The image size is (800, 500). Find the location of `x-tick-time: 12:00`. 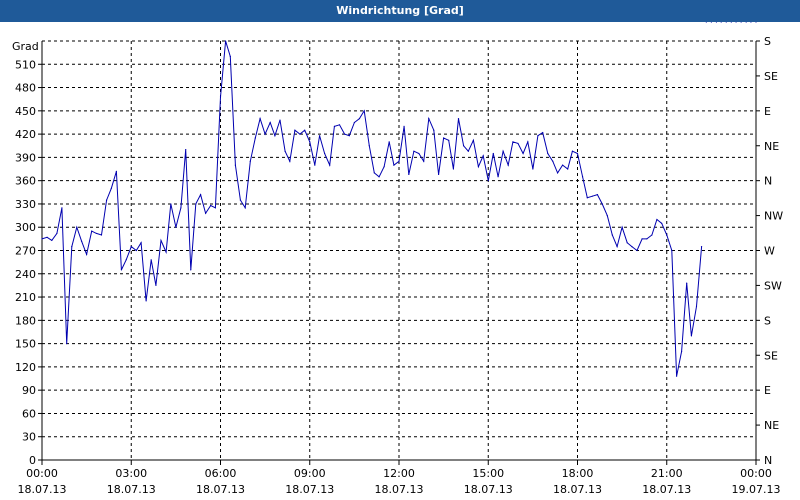

x-tick-time: 12:00 is located at coordinates (399, 473).